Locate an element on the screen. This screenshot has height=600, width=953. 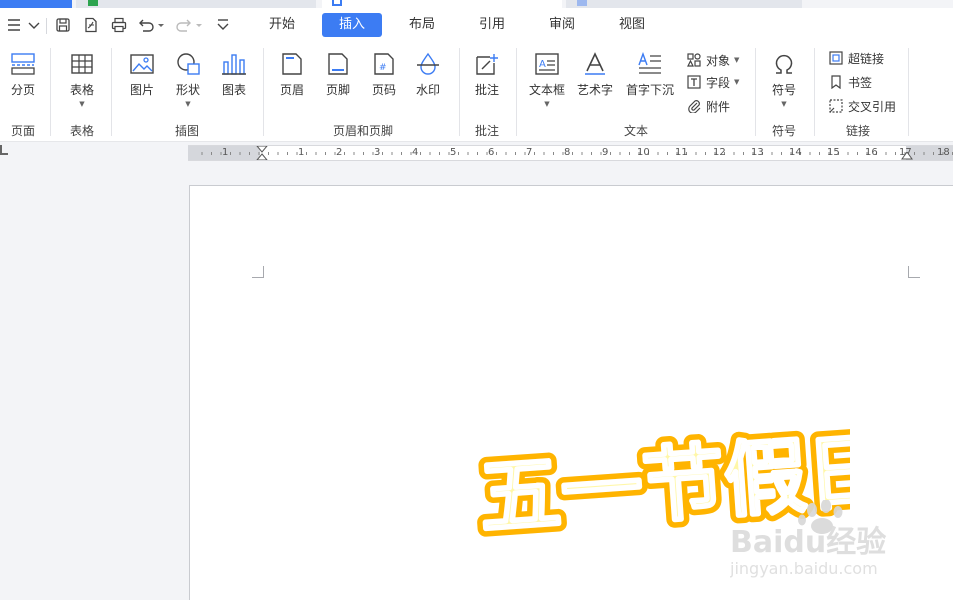
baidu-watermark: Baidu经验 jingyan.baidu.com is located at coordinates (817, 541).